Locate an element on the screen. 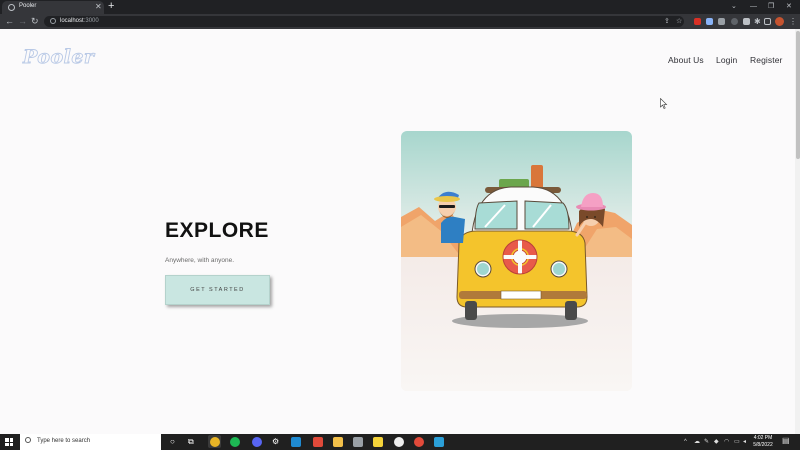 Image resolution: width=800 pixels, height=450 pixels. cloud-icon: ☁ is located at coordinates (697, 442).